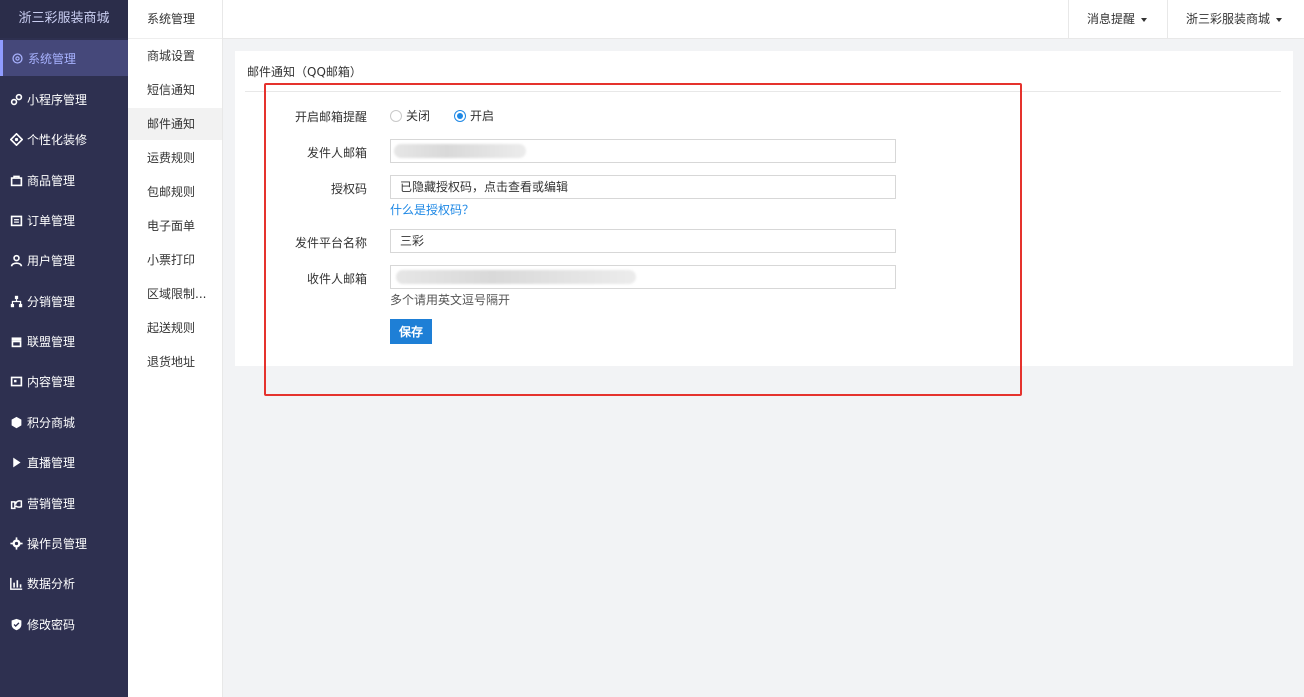 This screenshot has width=1304, height=697. I want to click on play-icon, so click(16, 462).